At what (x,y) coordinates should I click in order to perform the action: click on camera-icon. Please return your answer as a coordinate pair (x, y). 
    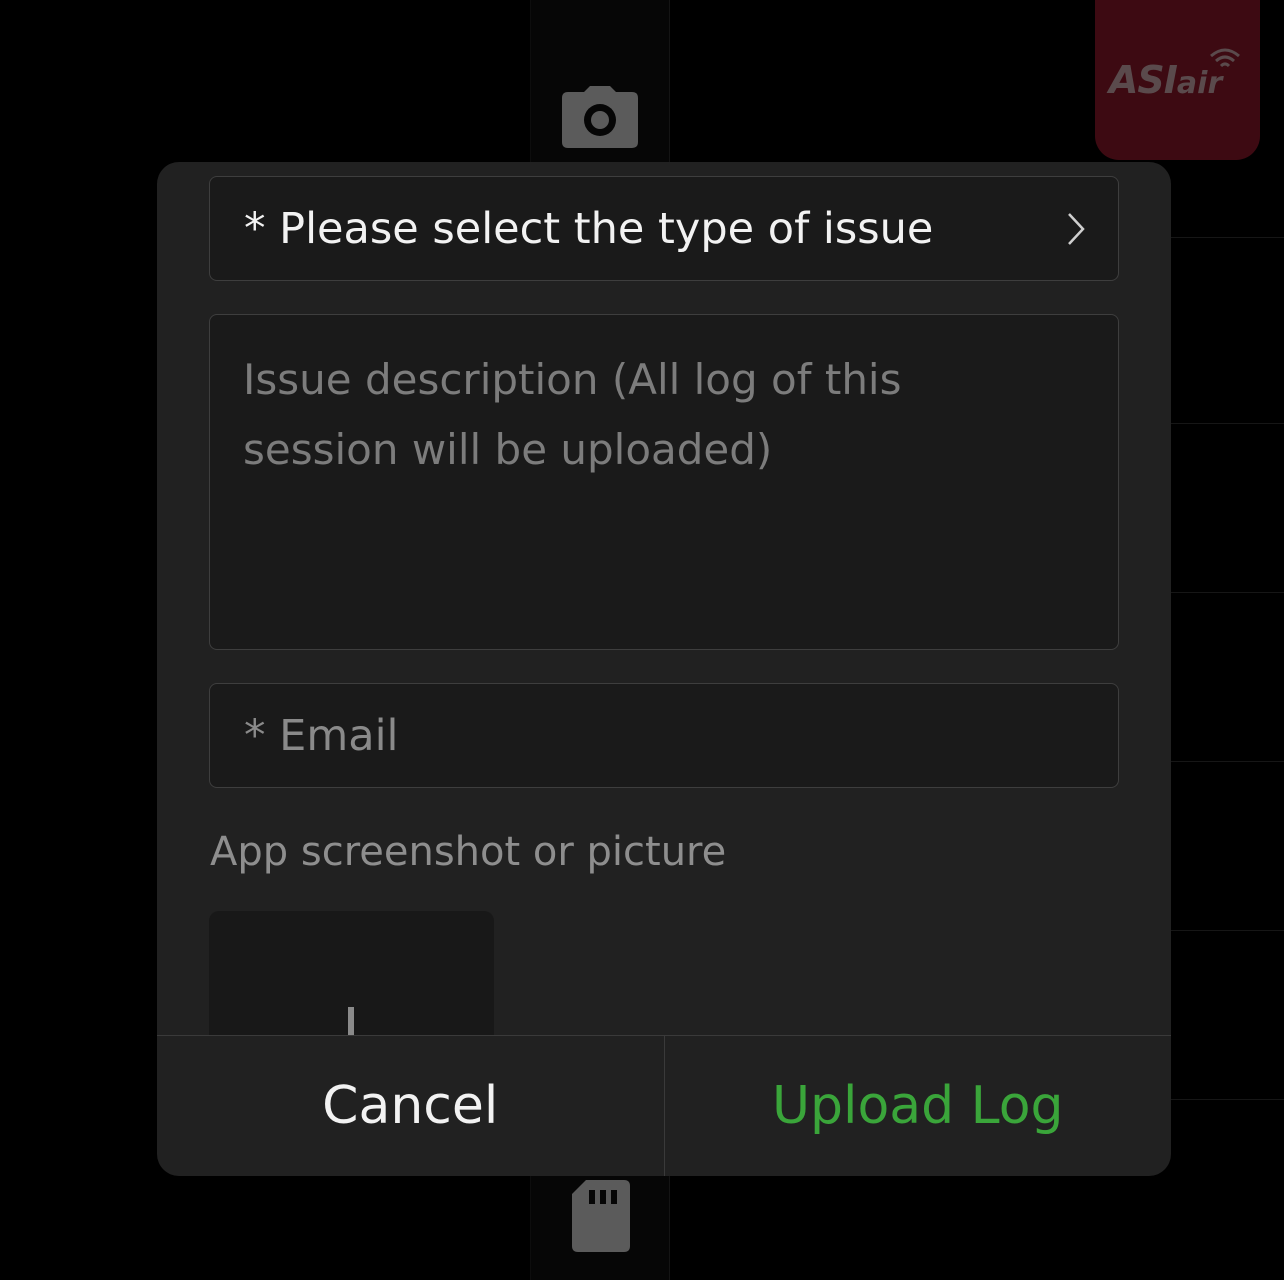
    Looking at the image, I should click on (600, 117).